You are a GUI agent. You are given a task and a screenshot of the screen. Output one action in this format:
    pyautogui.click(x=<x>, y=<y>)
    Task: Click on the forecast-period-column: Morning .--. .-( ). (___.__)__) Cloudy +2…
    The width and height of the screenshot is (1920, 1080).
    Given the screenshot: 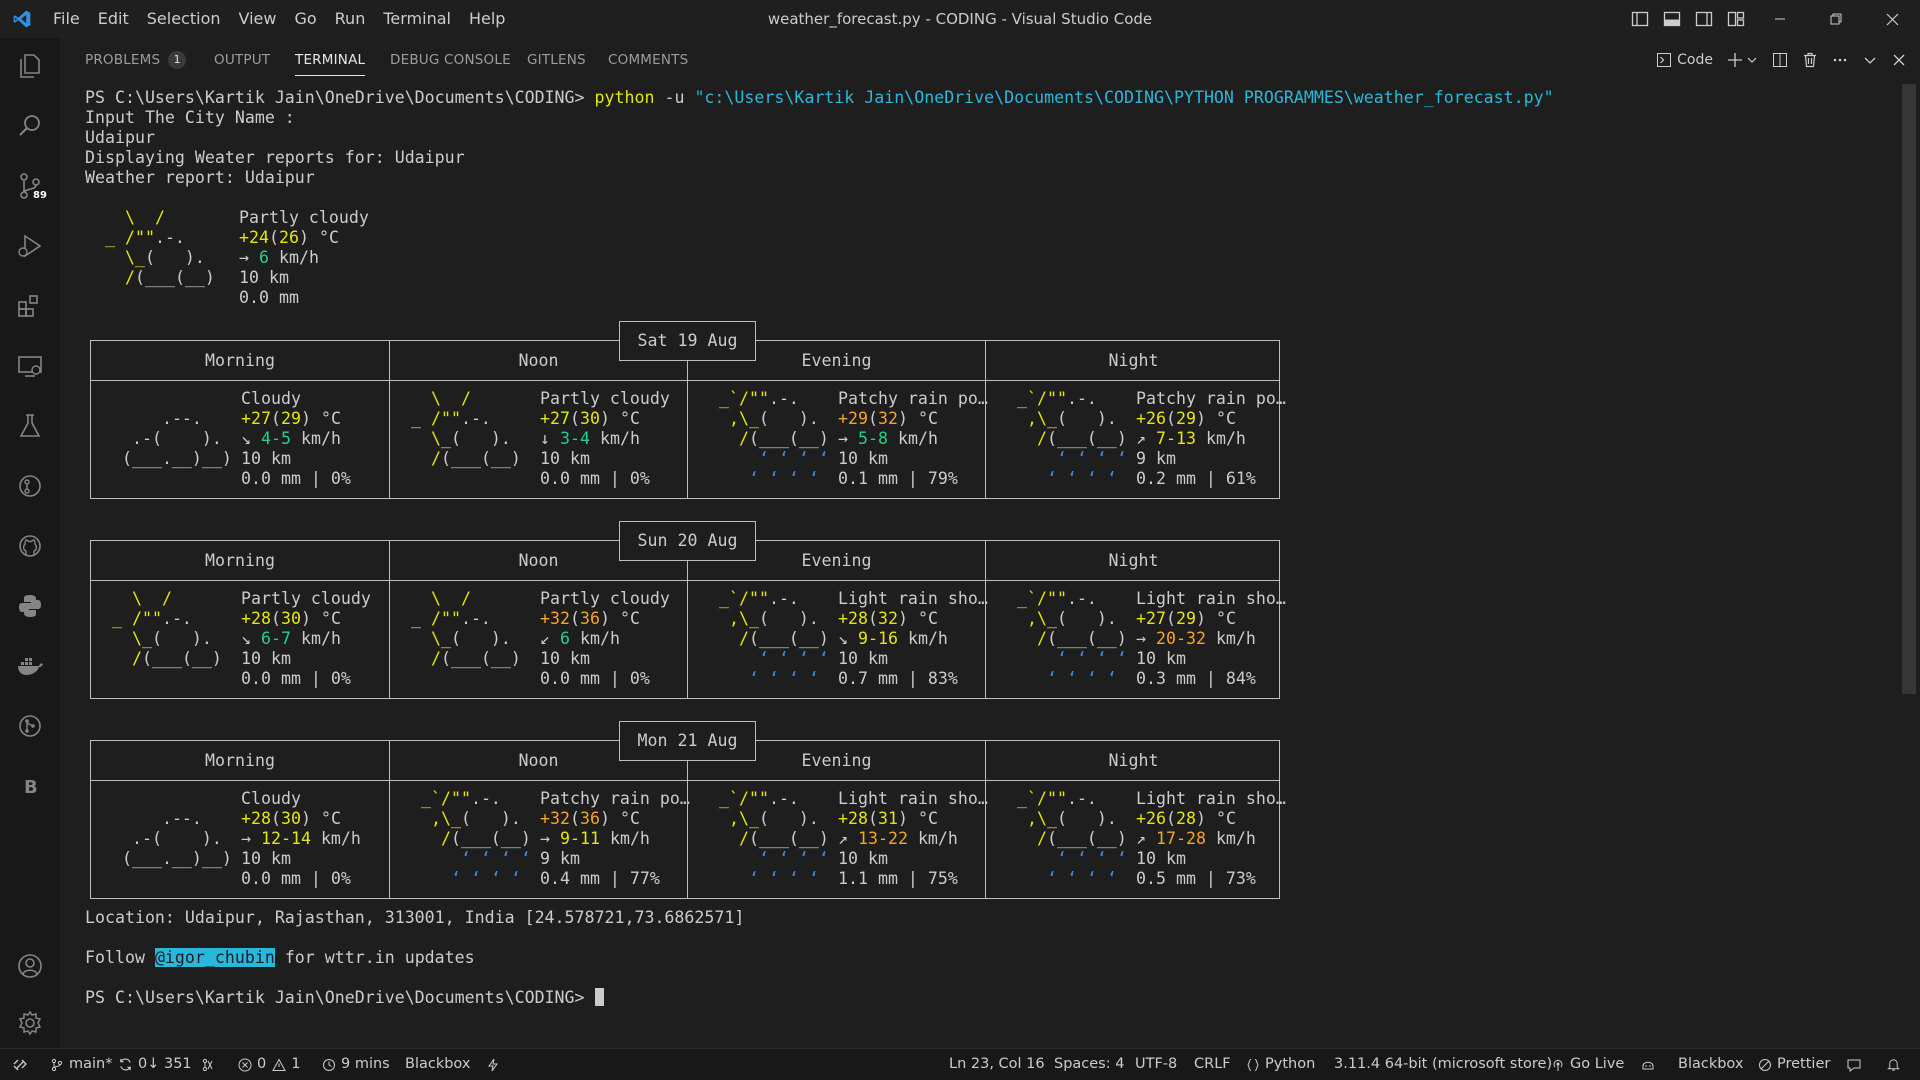 What is the action you would take?
    pyautogui.click(x=240, y=819)
    